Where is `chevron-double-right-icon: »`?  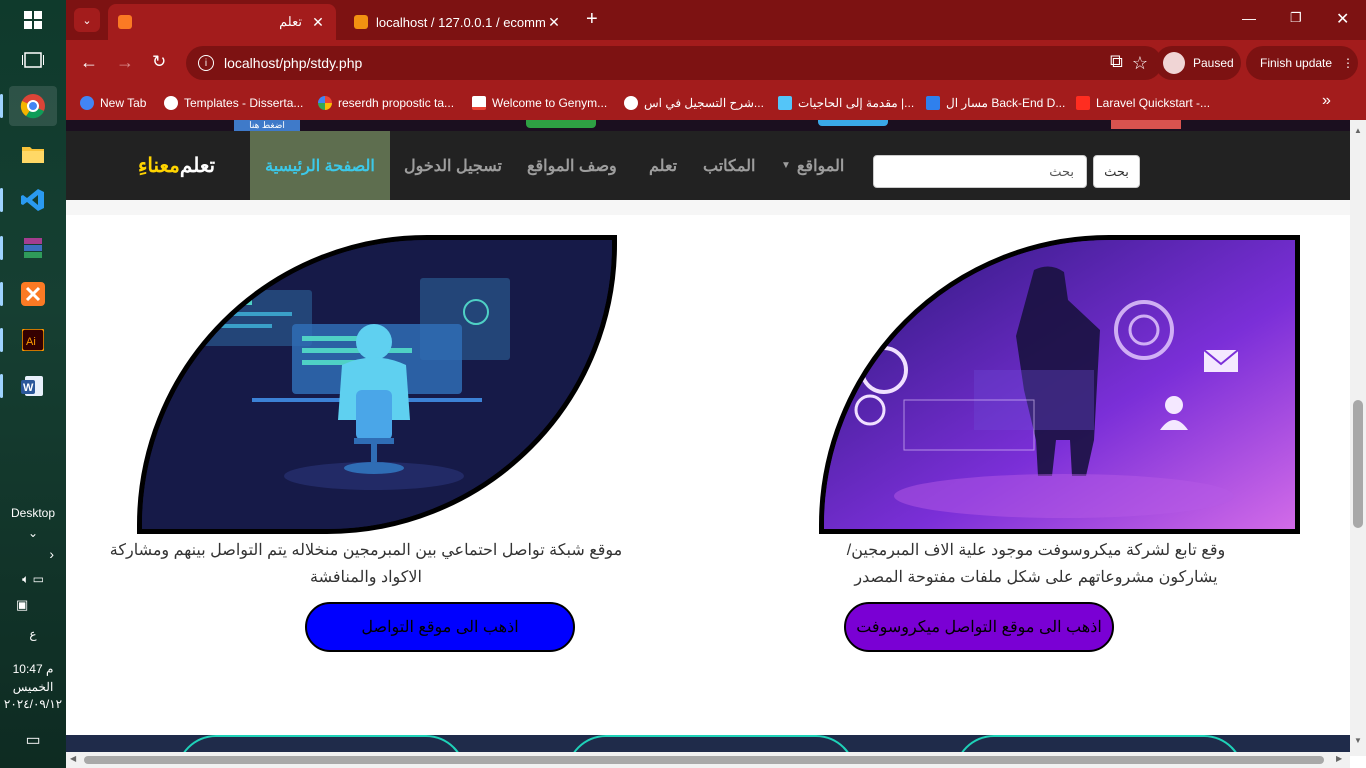 chevron-double-right-icon: » is located at coordinates (1326, 101).